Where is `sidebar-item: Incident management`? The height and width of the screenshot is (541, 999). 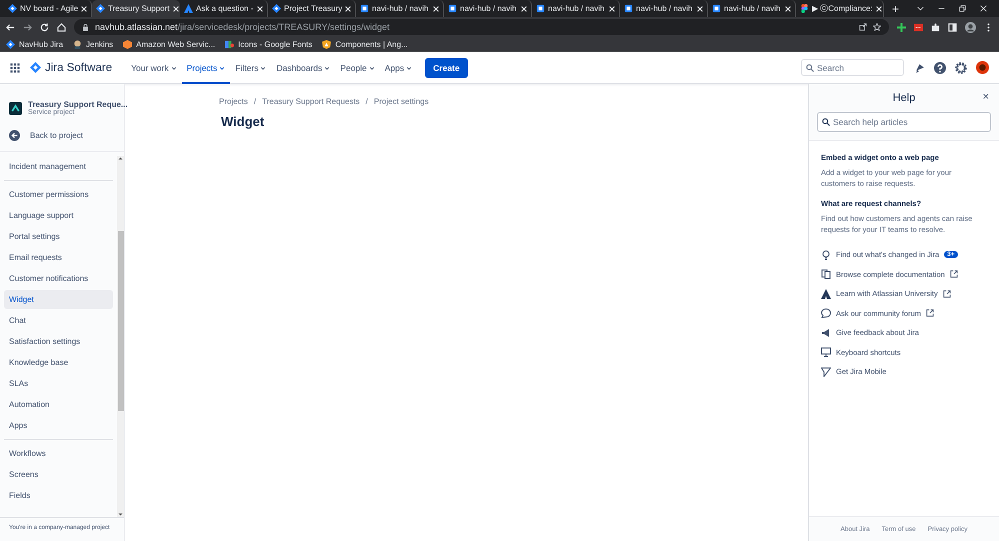 sidebar-item: Incident management is located at coordinates (58, 166).